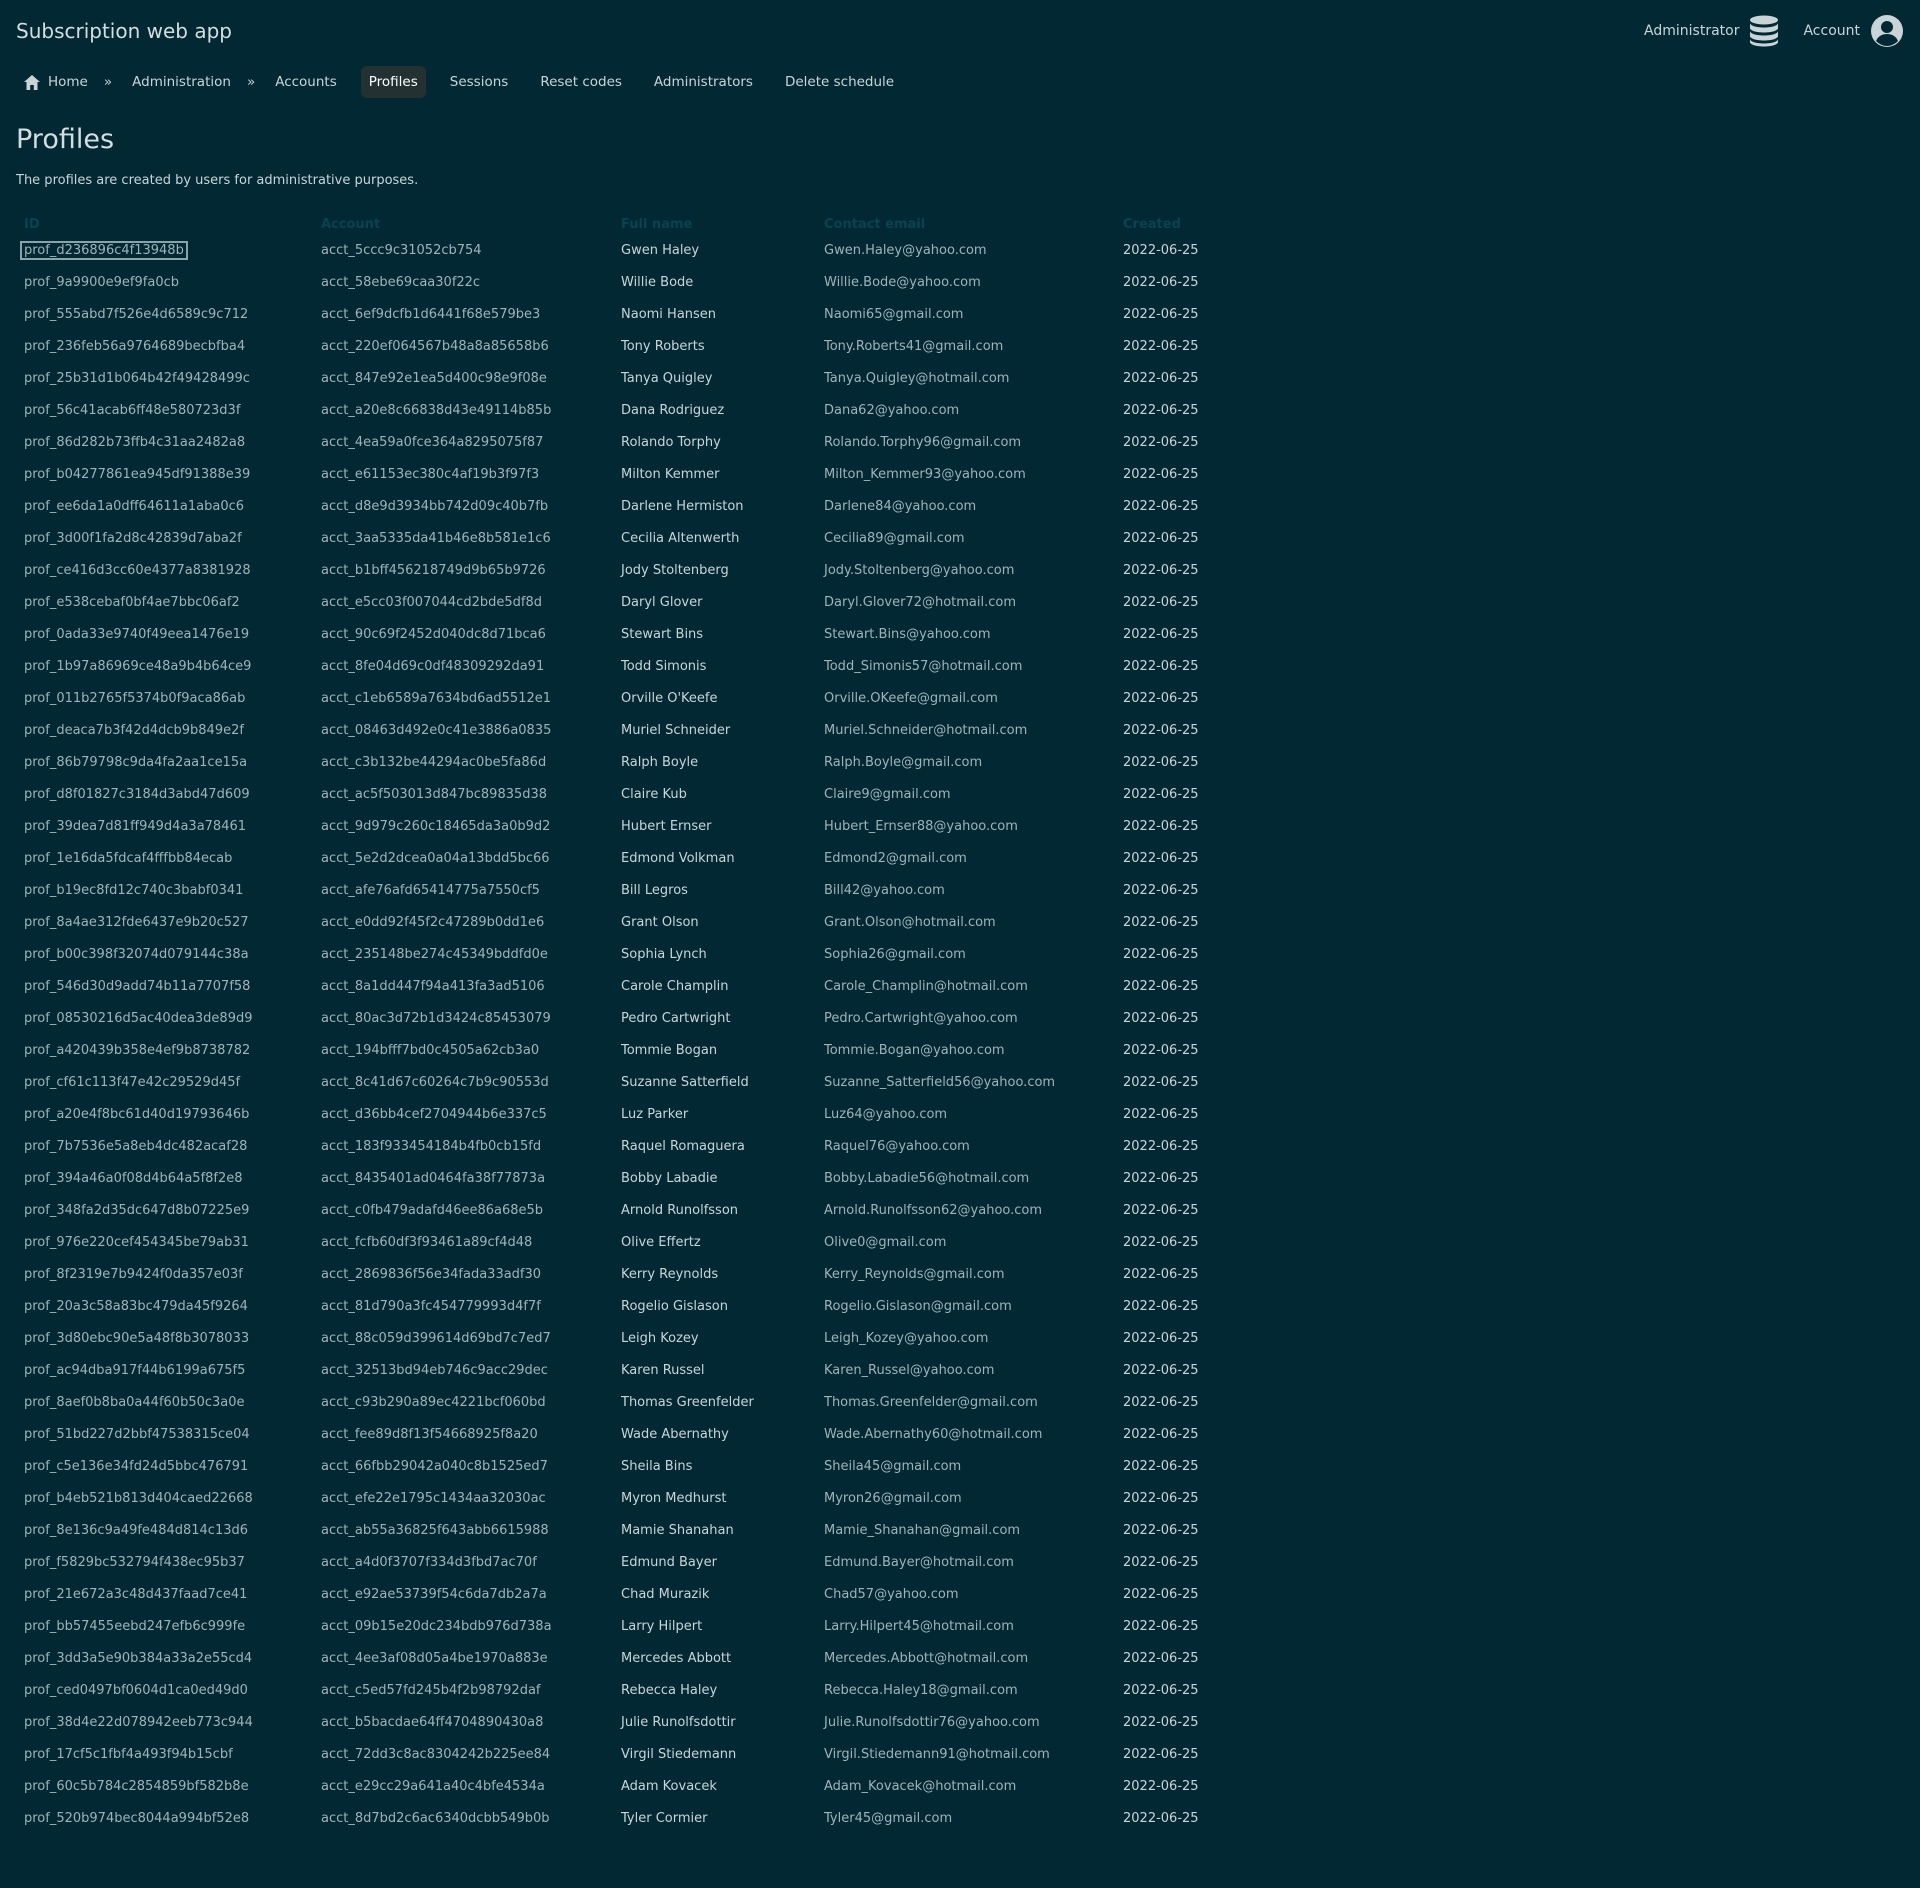  What do you see at coordinates (463, 474) in the screenshot?
I see `account-id-link: acct_e61153ec380c4af19b3f97f3` at bounding box center [463, 474].